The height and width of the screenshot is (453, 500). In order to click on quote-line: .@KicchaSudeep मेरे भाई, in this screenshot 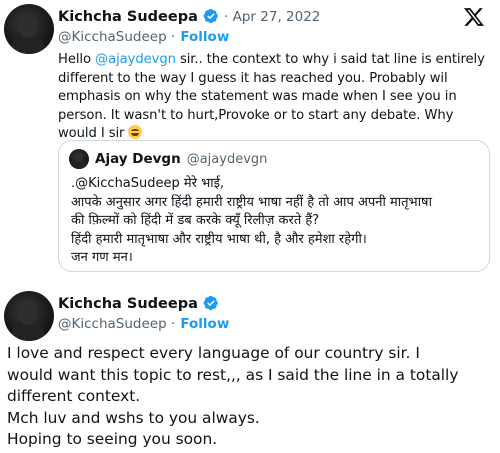, I will do `click(148, 183)`.